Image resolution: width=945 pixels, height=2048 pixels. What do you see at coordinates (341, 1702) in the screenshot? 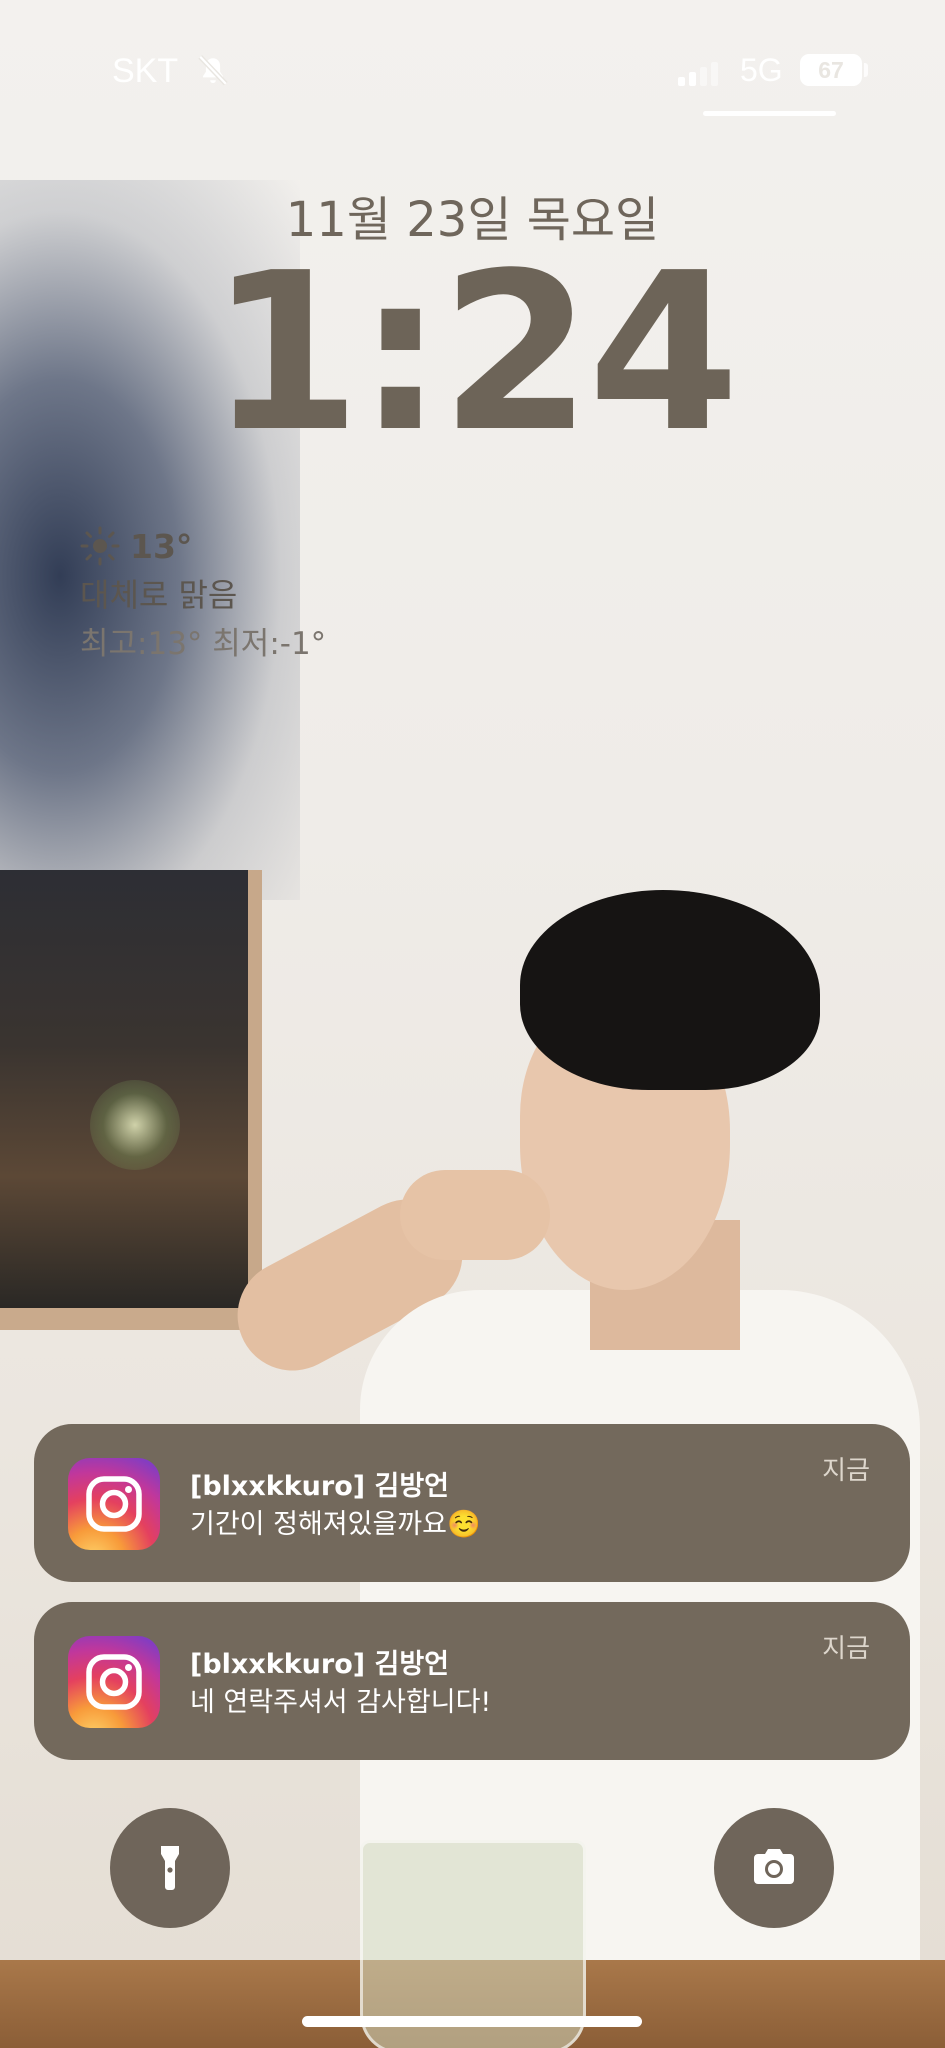
I see `notification-message: 네 연락주셔서 감사합니다!` at bounding box center [341, 1702].